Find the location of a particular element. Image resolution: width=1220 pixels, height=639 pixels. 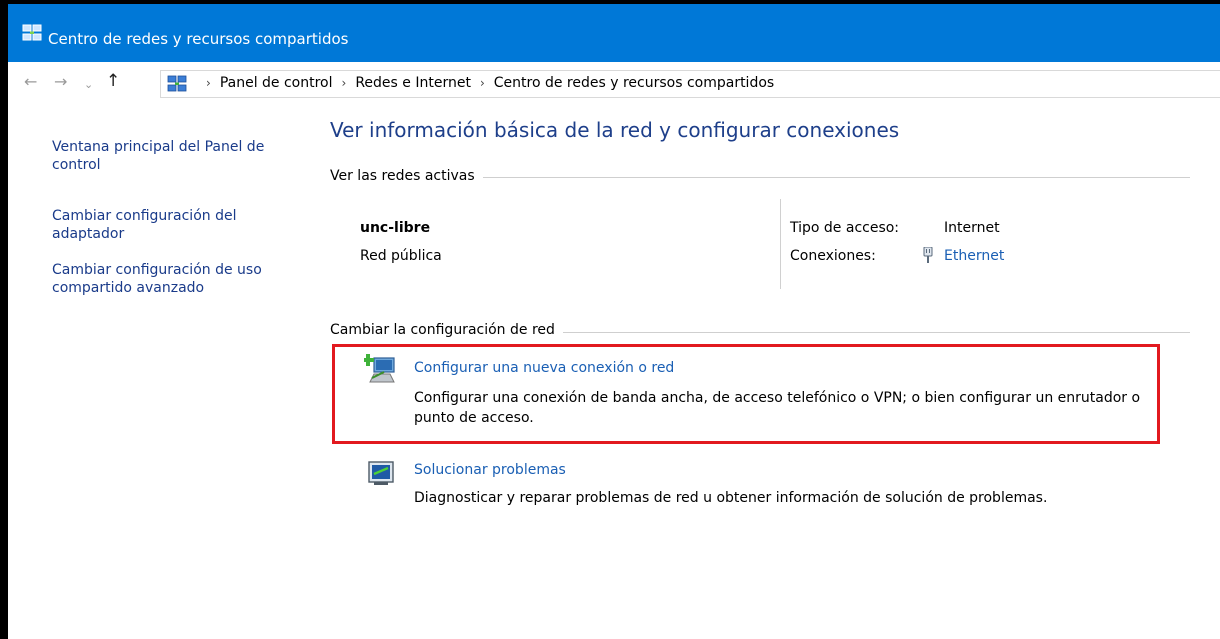

connections-label: Conexiones: is located at coordinates (833, 256).